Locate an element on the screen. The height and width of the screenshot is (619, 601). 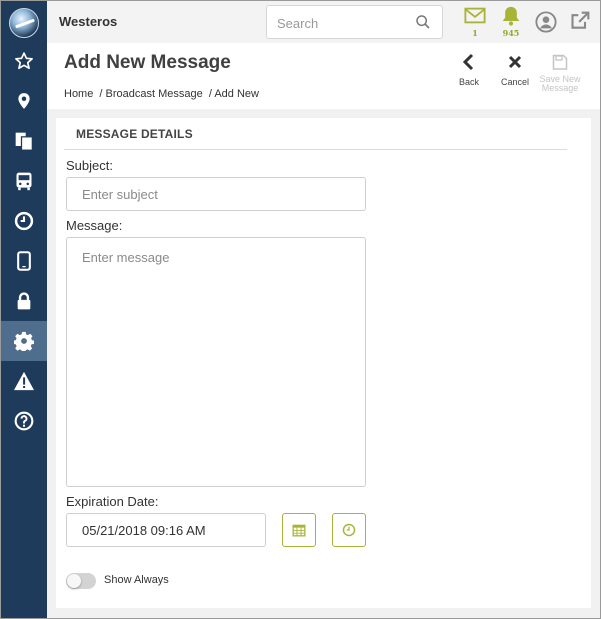
save-label-line2: Message is located at coordinates (560, 88).